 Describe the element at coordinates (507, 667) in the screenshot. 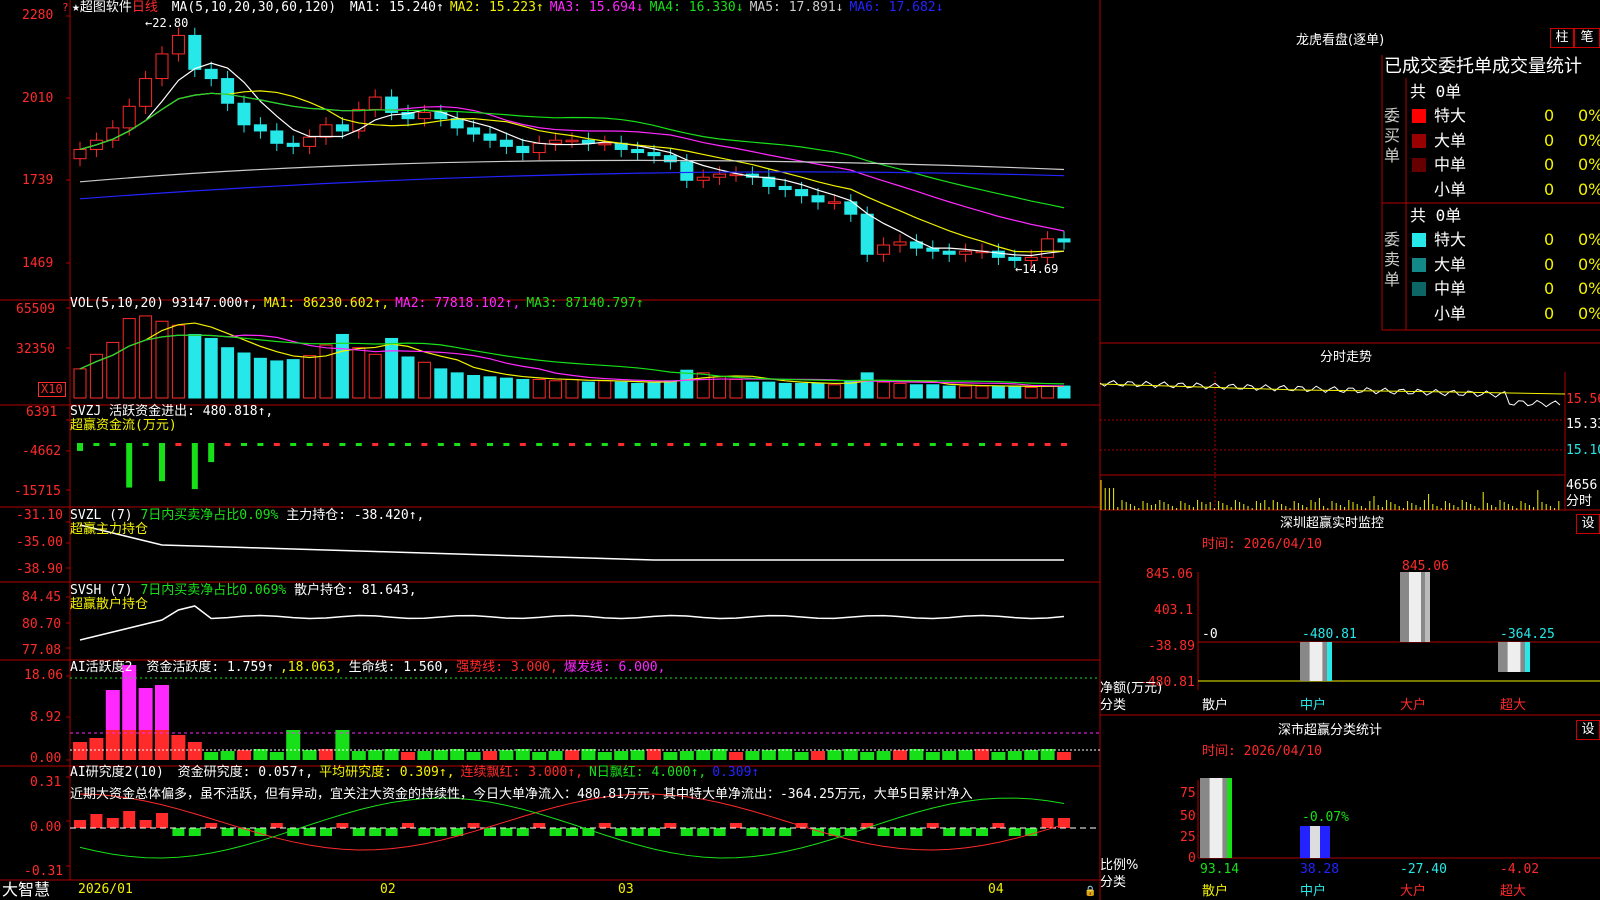

I see `indicator-value: 强势线: 3.000,` at that location.